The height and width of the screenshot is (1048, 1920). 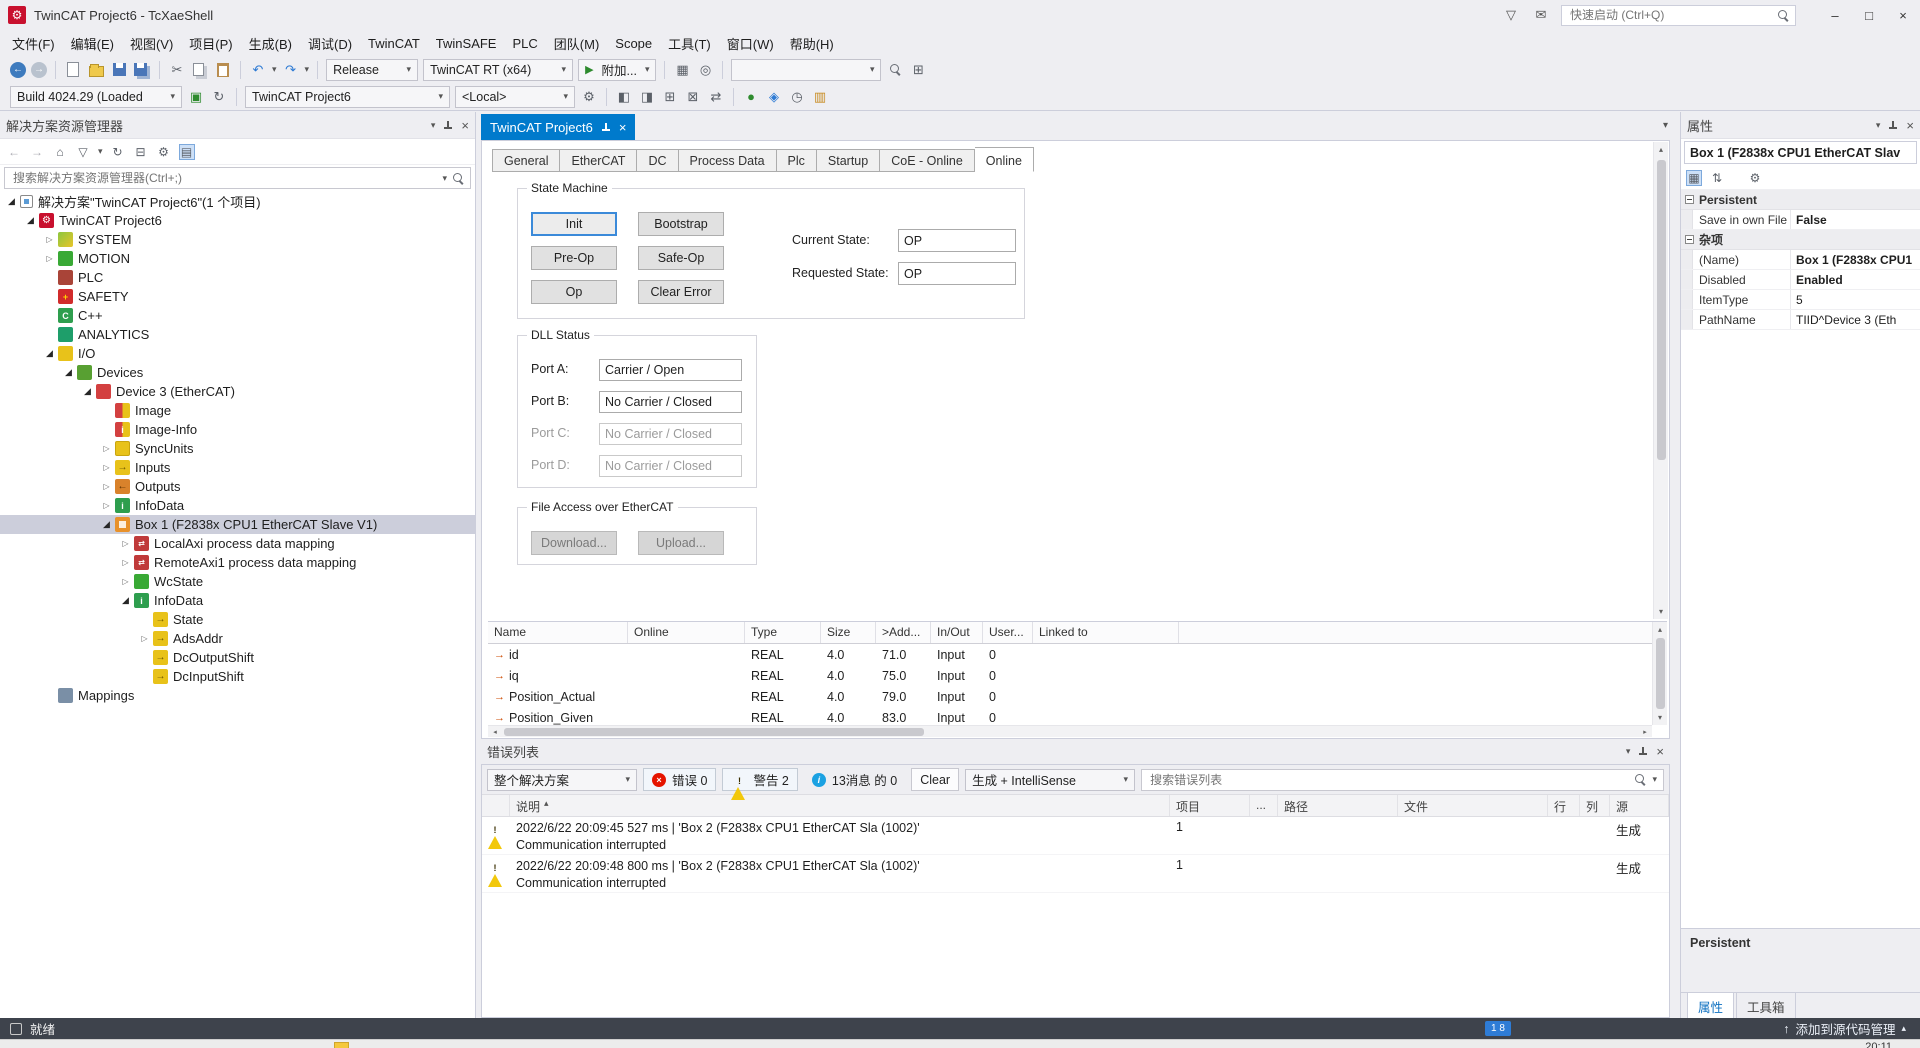 I want to click on navigate-forward-icon: →, so click(x=39, y=69).